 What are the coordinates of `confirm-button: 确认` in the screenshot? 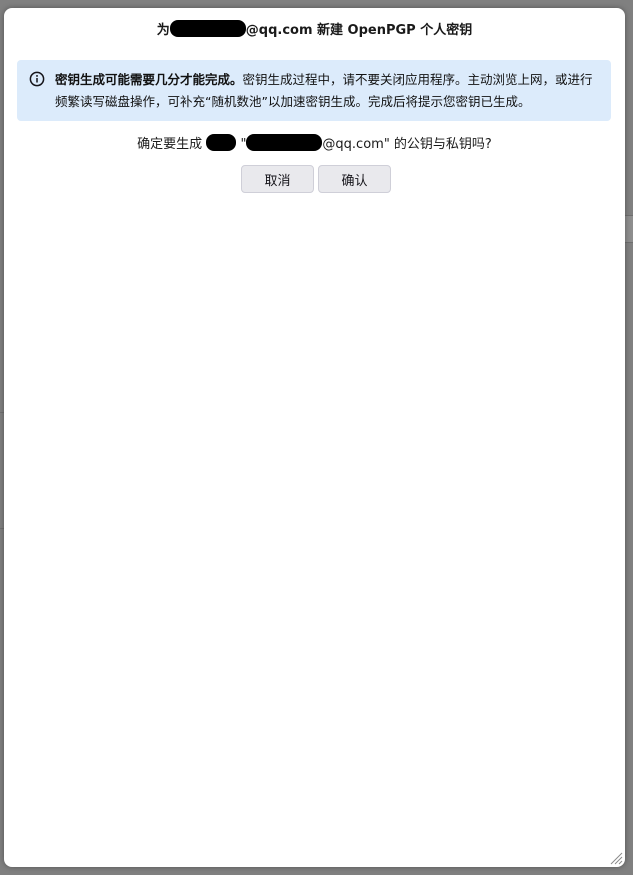 It's located at (354, 179).